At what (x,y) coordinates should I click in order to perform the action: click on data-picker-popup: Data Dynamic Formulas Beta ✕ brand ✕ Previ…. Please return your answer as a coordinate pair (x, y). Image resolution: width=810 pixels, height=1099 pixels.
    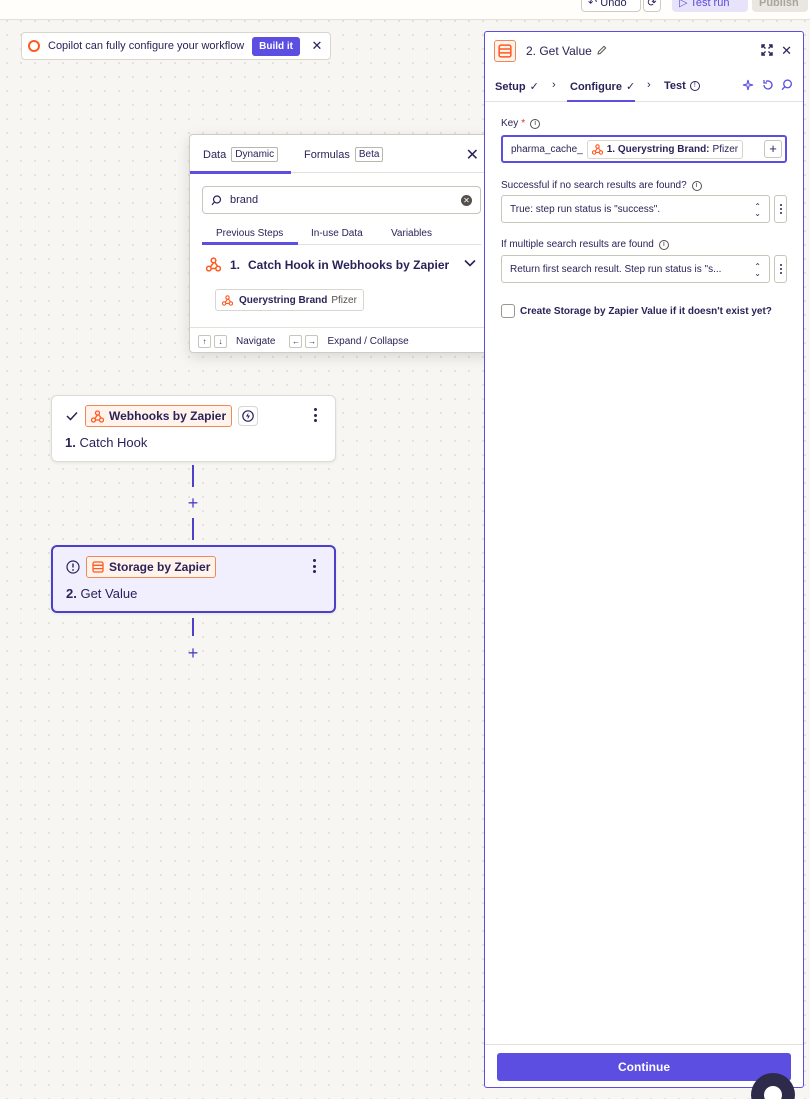
    Looking at the image, I should click on (340, 243).